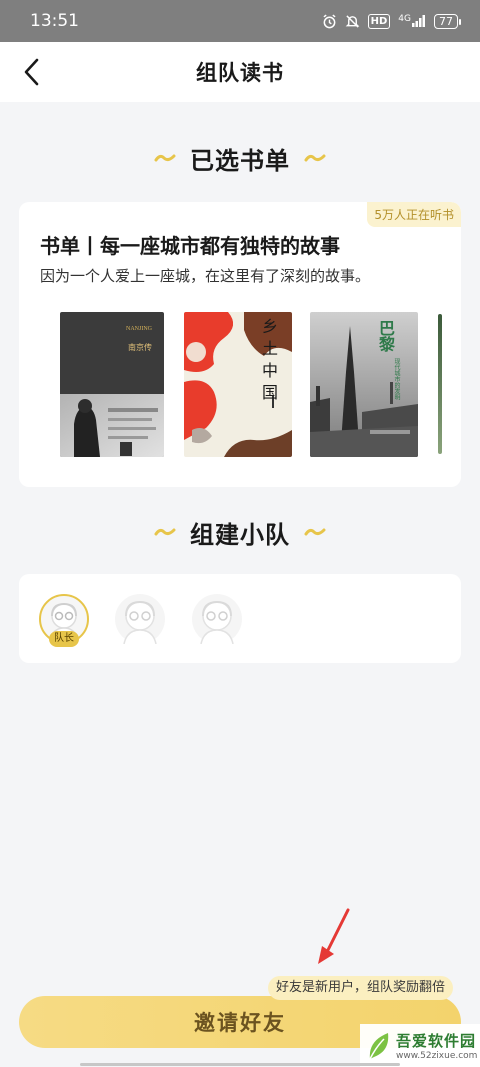  I want to click on nav-bar: 组队读书, so click(240, 72).